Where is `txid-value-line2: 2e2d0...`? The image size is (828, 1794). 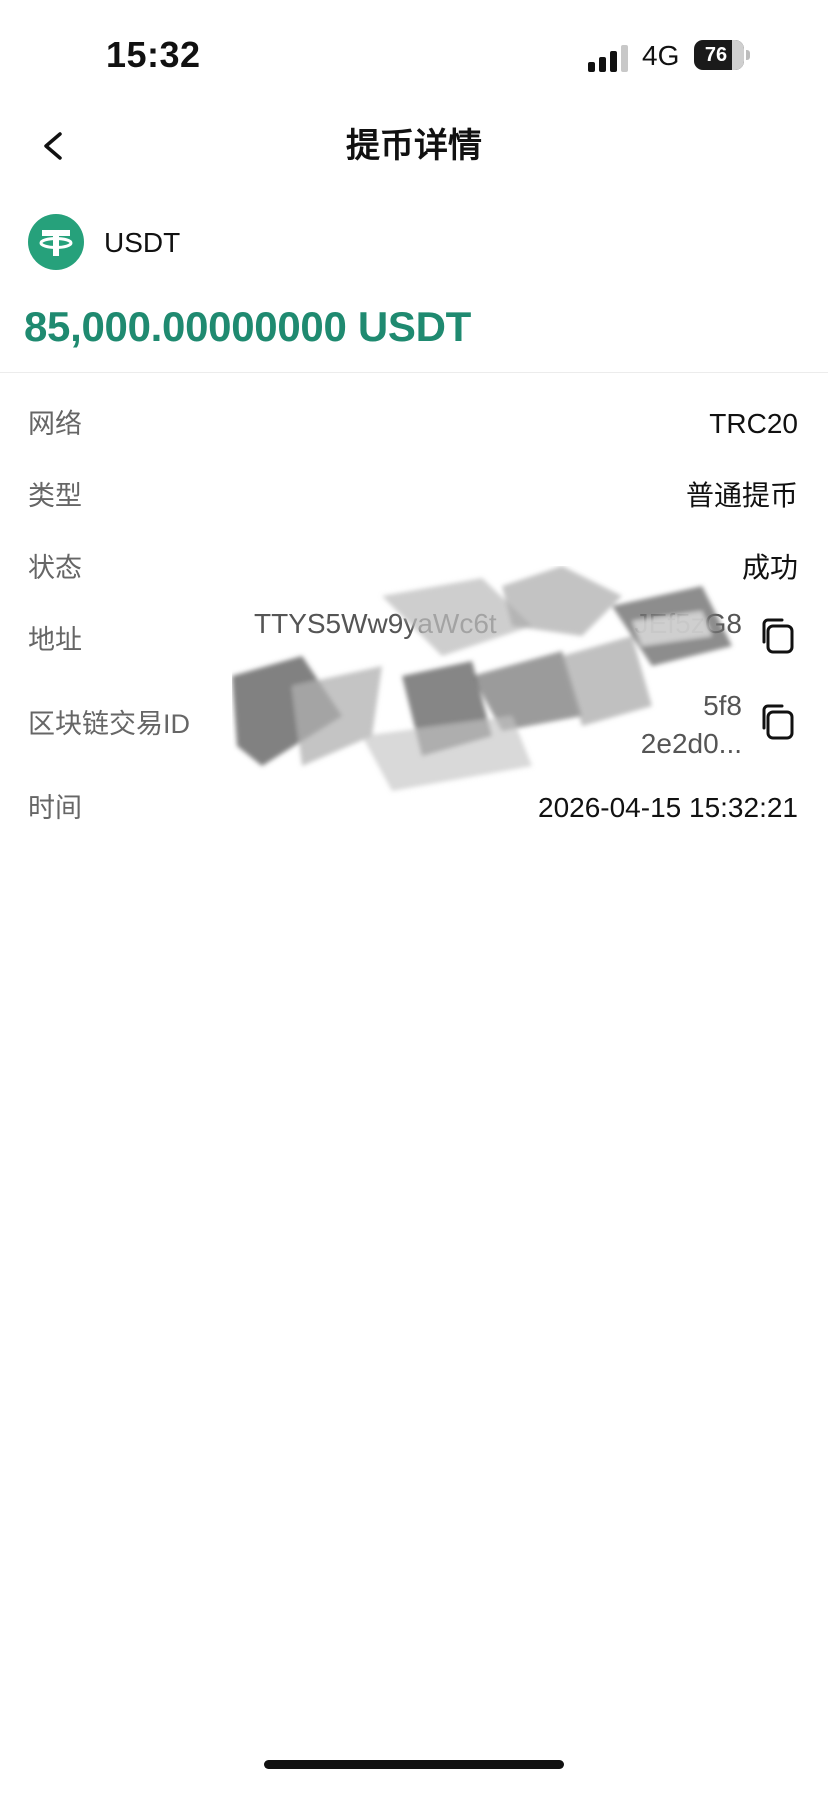
txid-value-line2: 2e2d0... is located at coordinates (691, 743).